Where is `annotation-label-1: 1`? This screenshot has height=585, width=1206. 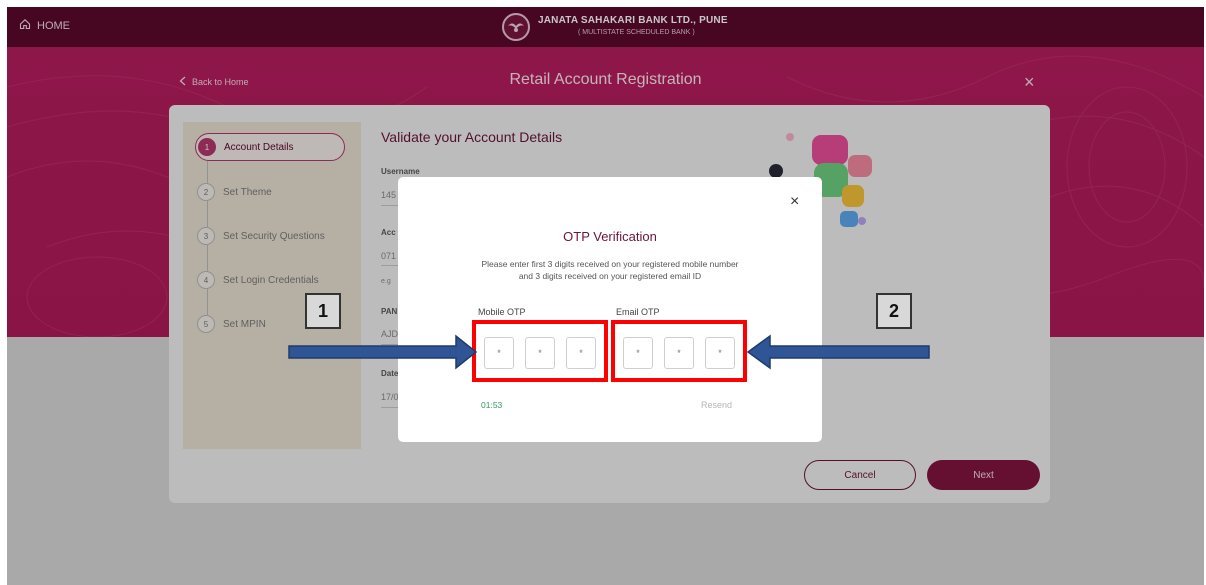
annotation-label-1: 1 is located at coordinates (323, 311).